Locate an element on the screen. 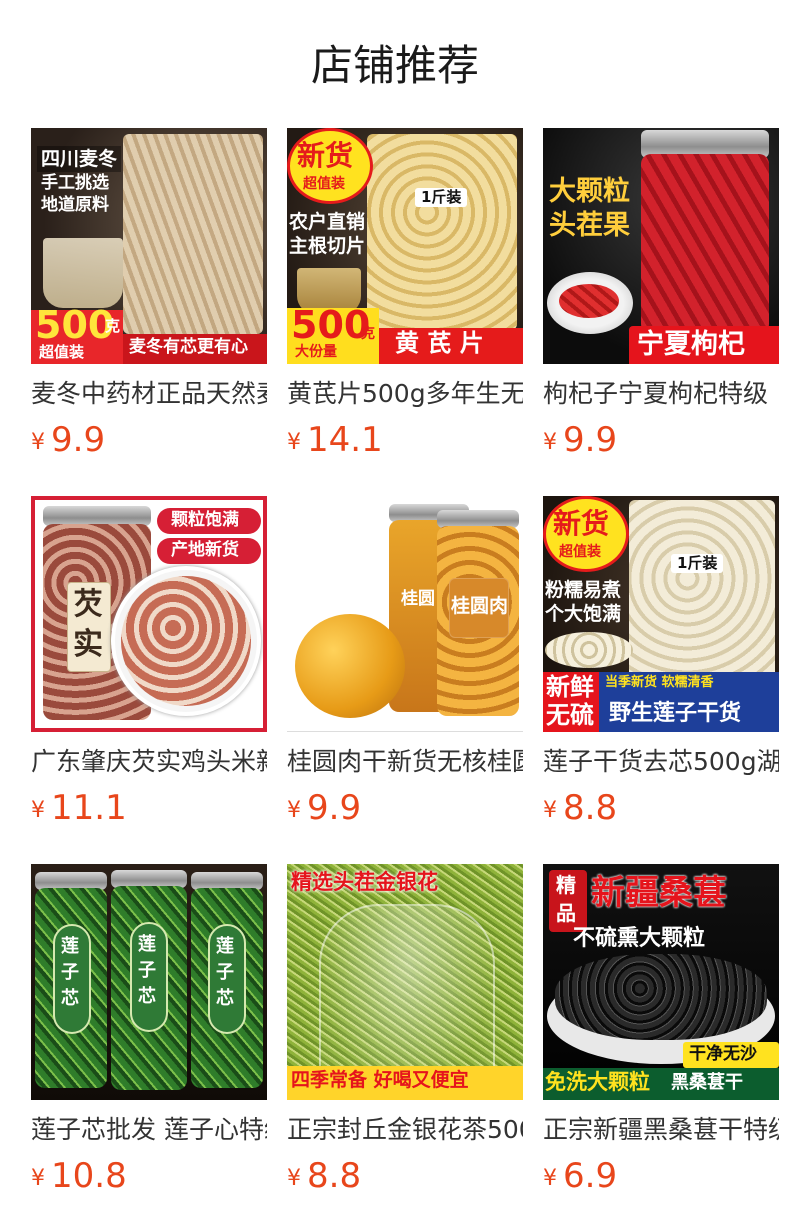  image-label: 桂圆肉 is located at coordinates (480, 606).